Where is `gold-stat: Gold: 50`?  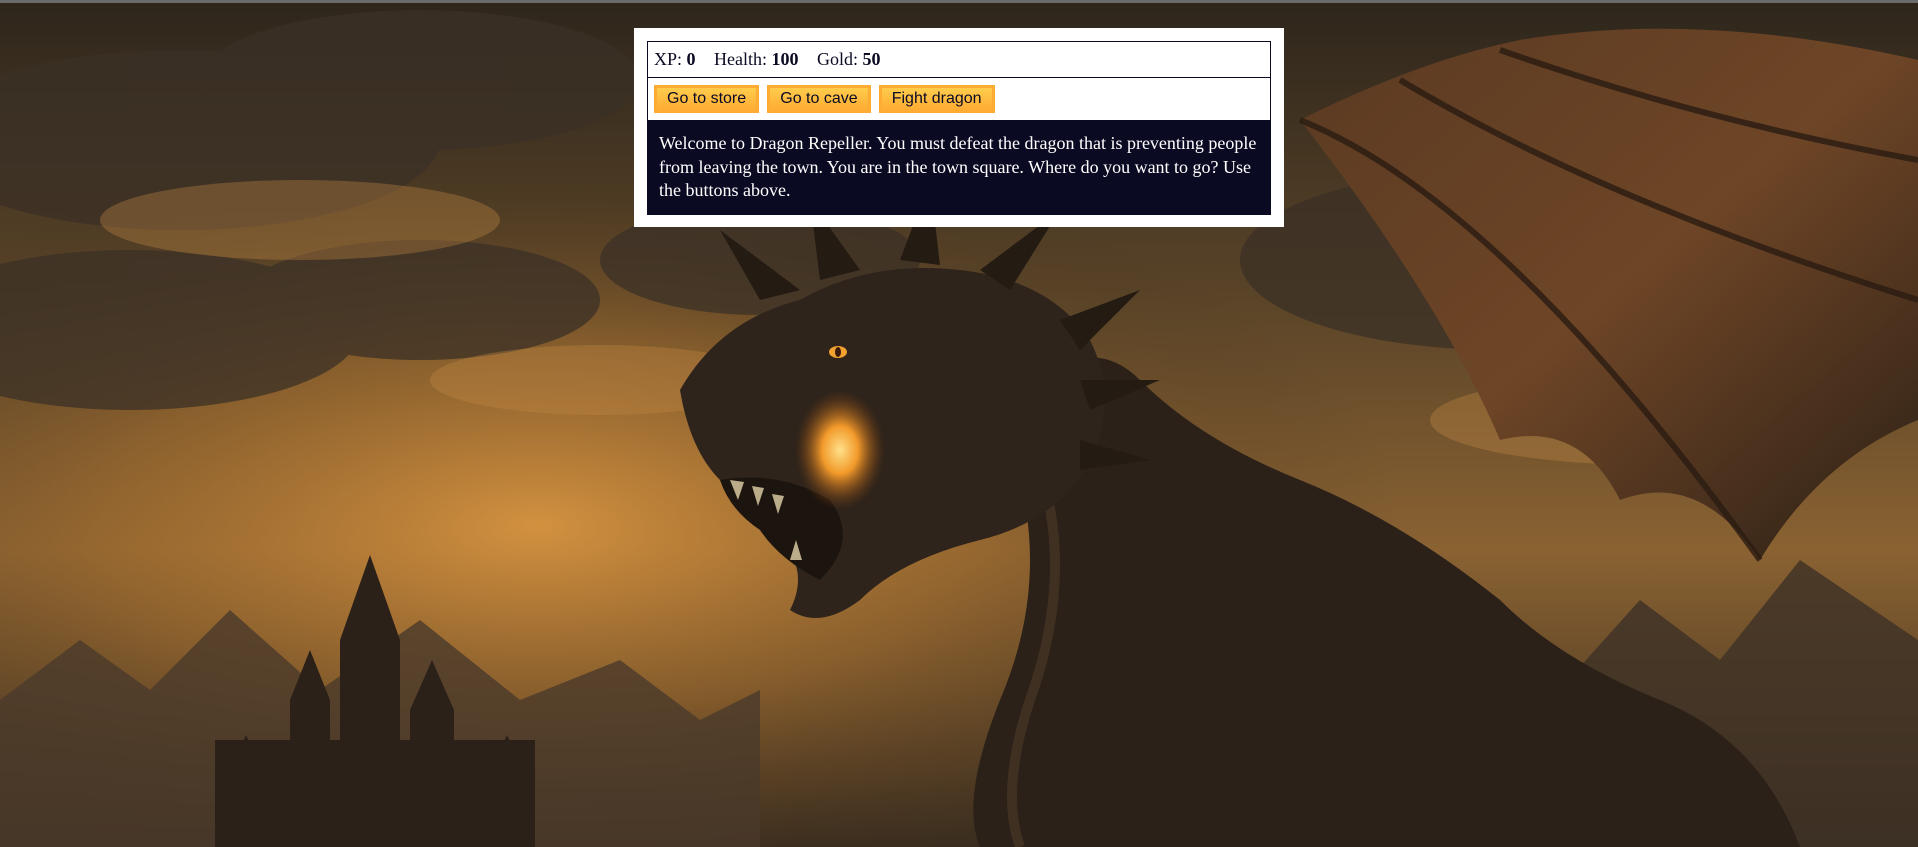 gold-stat: Gold: 50 is located at coordinates (849, 59).